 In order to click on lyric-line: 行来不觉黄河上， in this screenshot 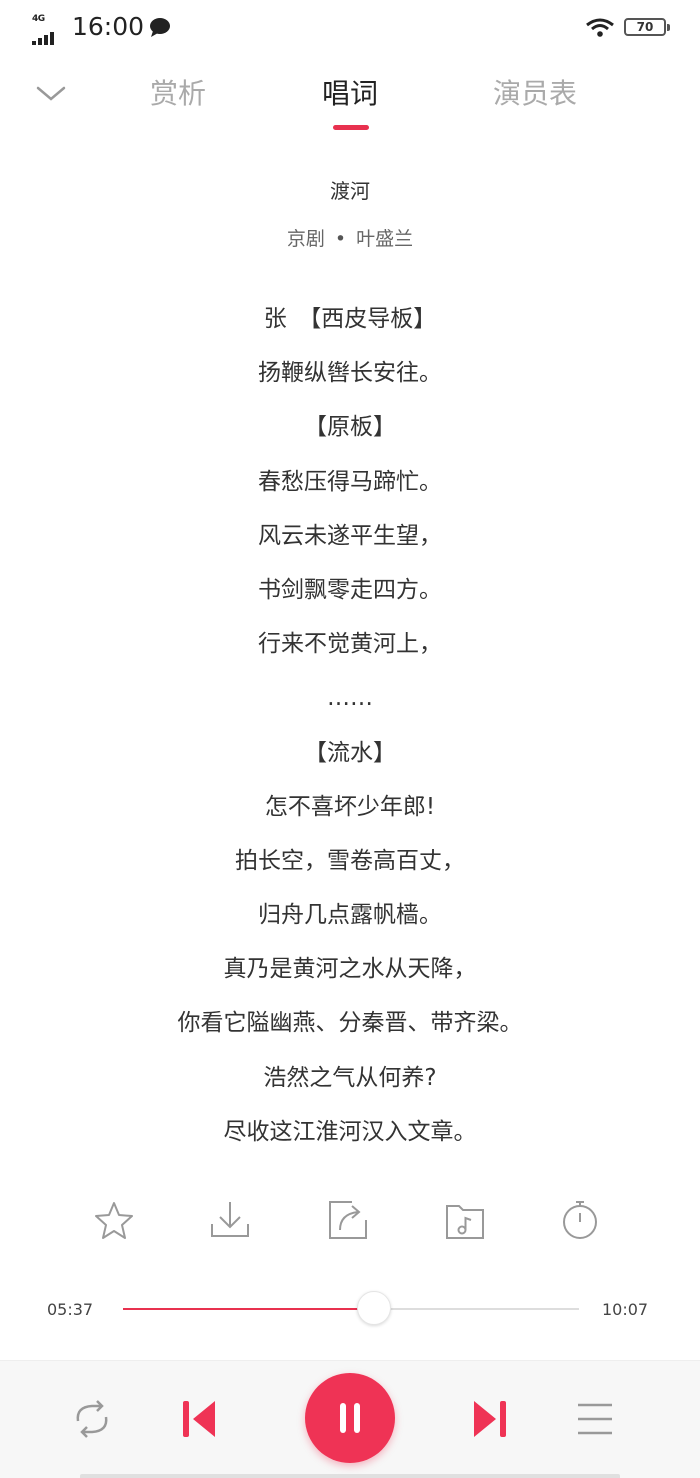, I will do `click(350, 644)`.